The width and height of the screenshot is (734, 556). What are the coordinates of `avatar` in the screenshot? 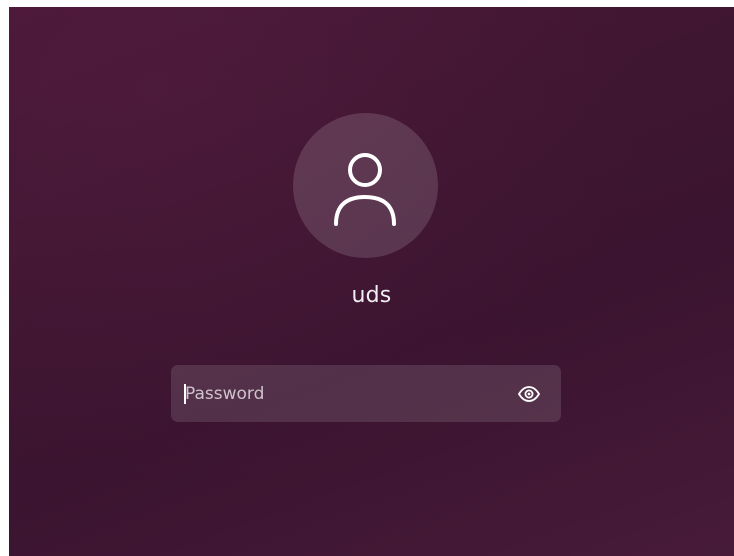 It's located at (365, 185).